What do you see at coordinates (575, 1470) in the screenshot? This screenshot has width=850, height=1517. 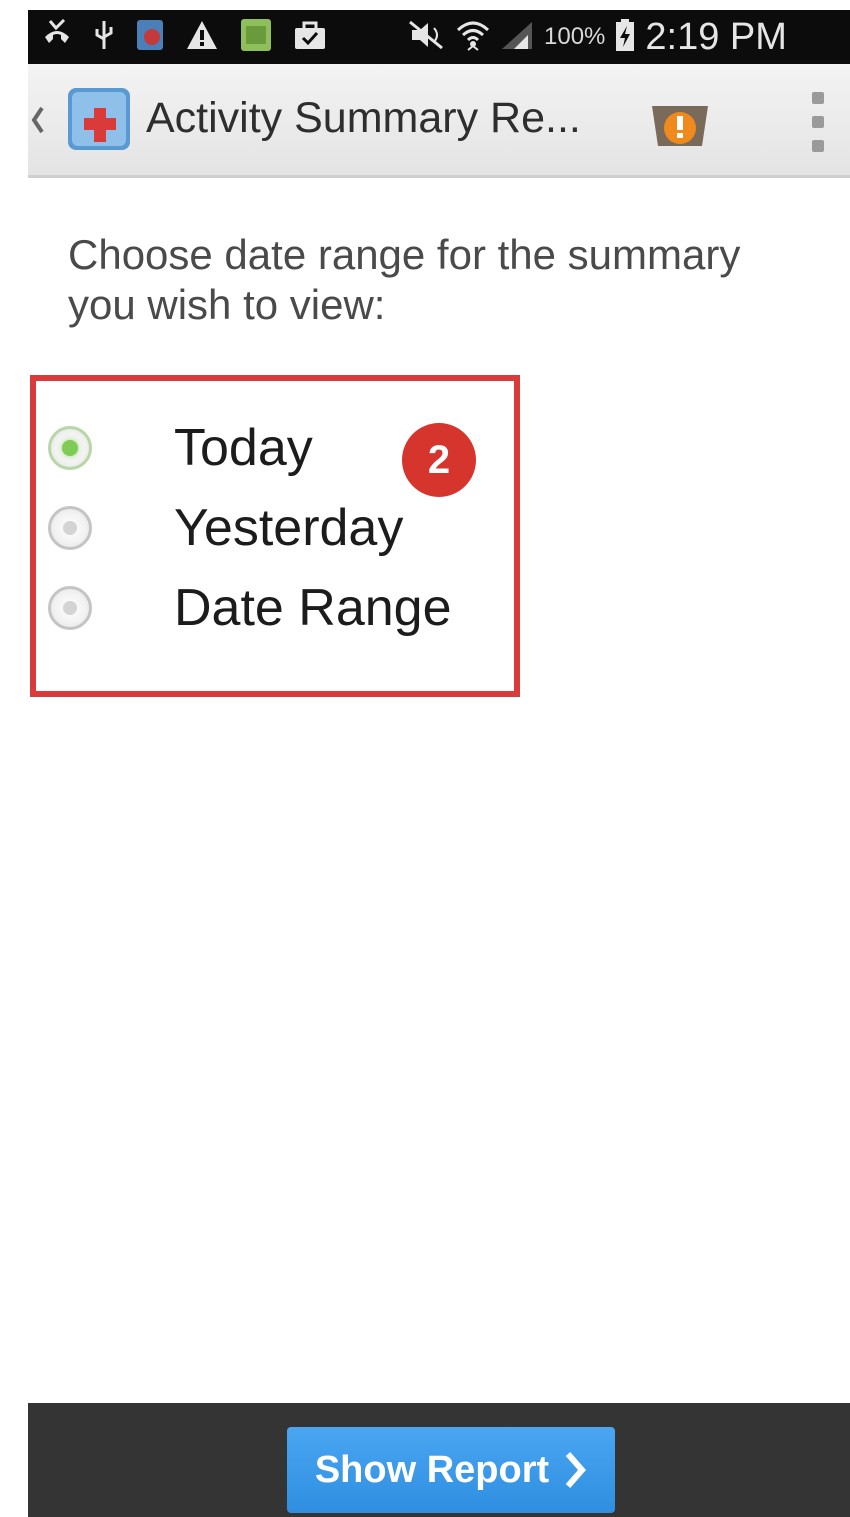 I see `chevron-right-icon` at bounding box center [575, 1470].